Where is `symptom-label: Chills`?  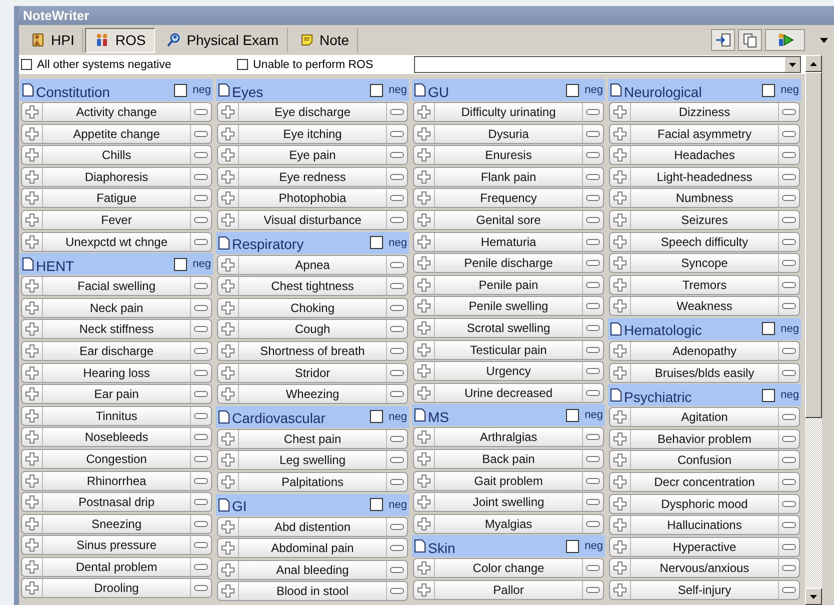 symptom-label: Chills is located at coordinates (116, 155).